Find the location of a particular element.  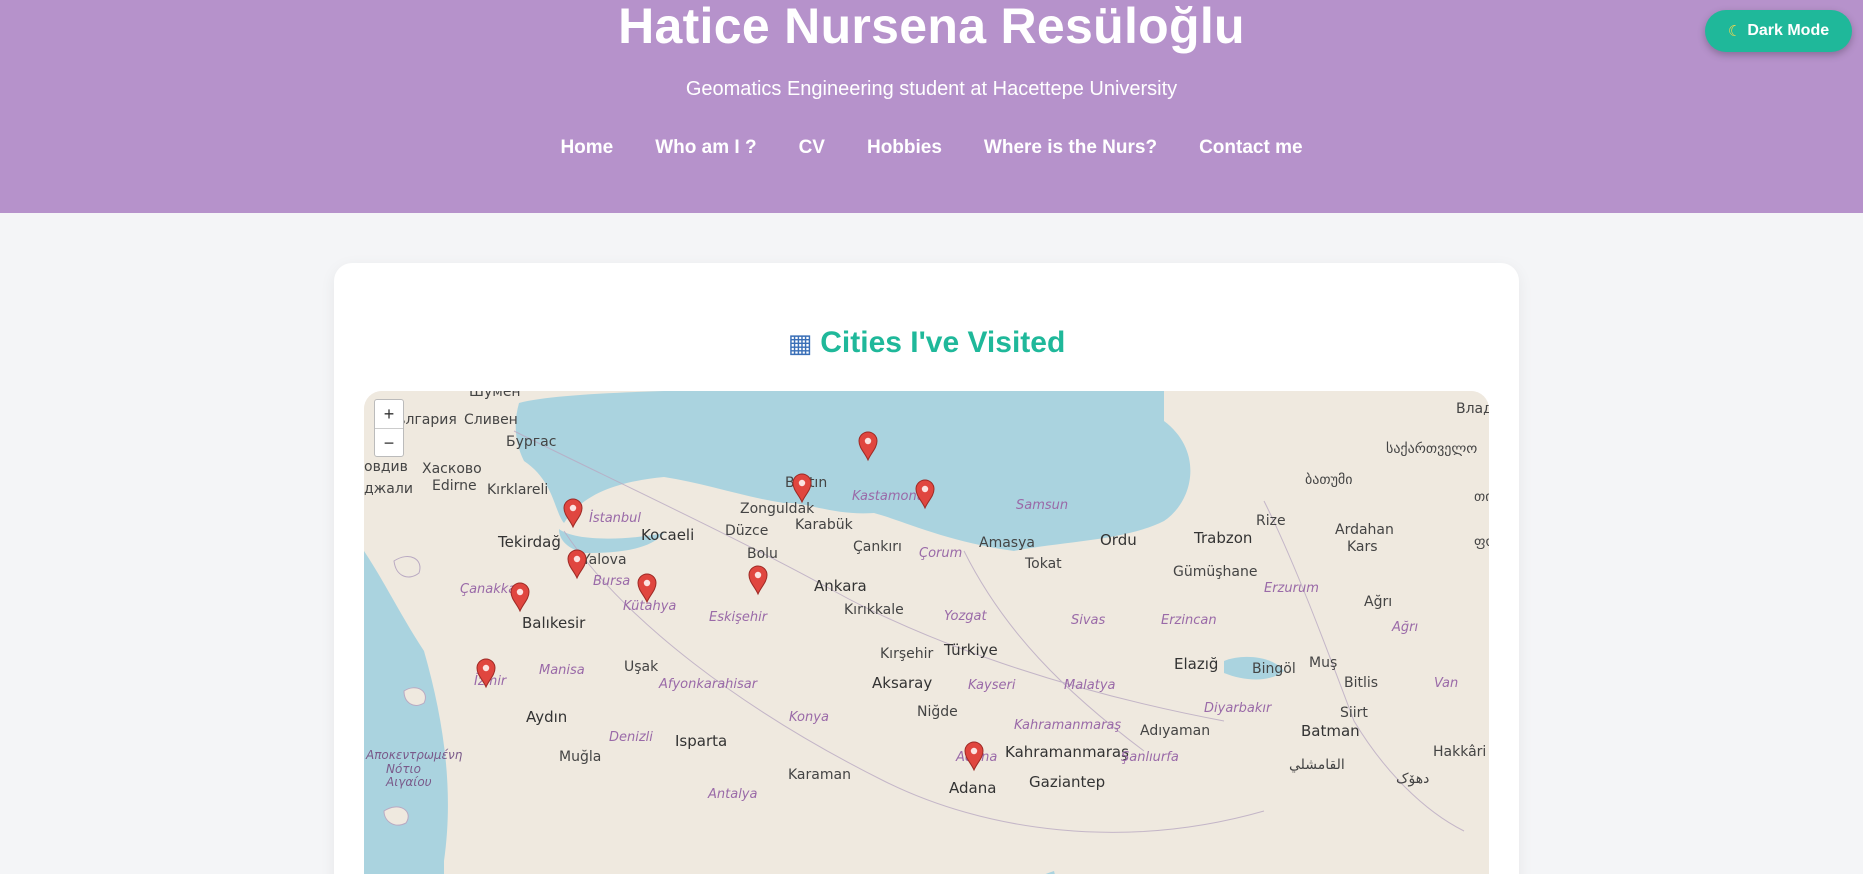

map-label: Amasya is located at coordinates (1007, 543).